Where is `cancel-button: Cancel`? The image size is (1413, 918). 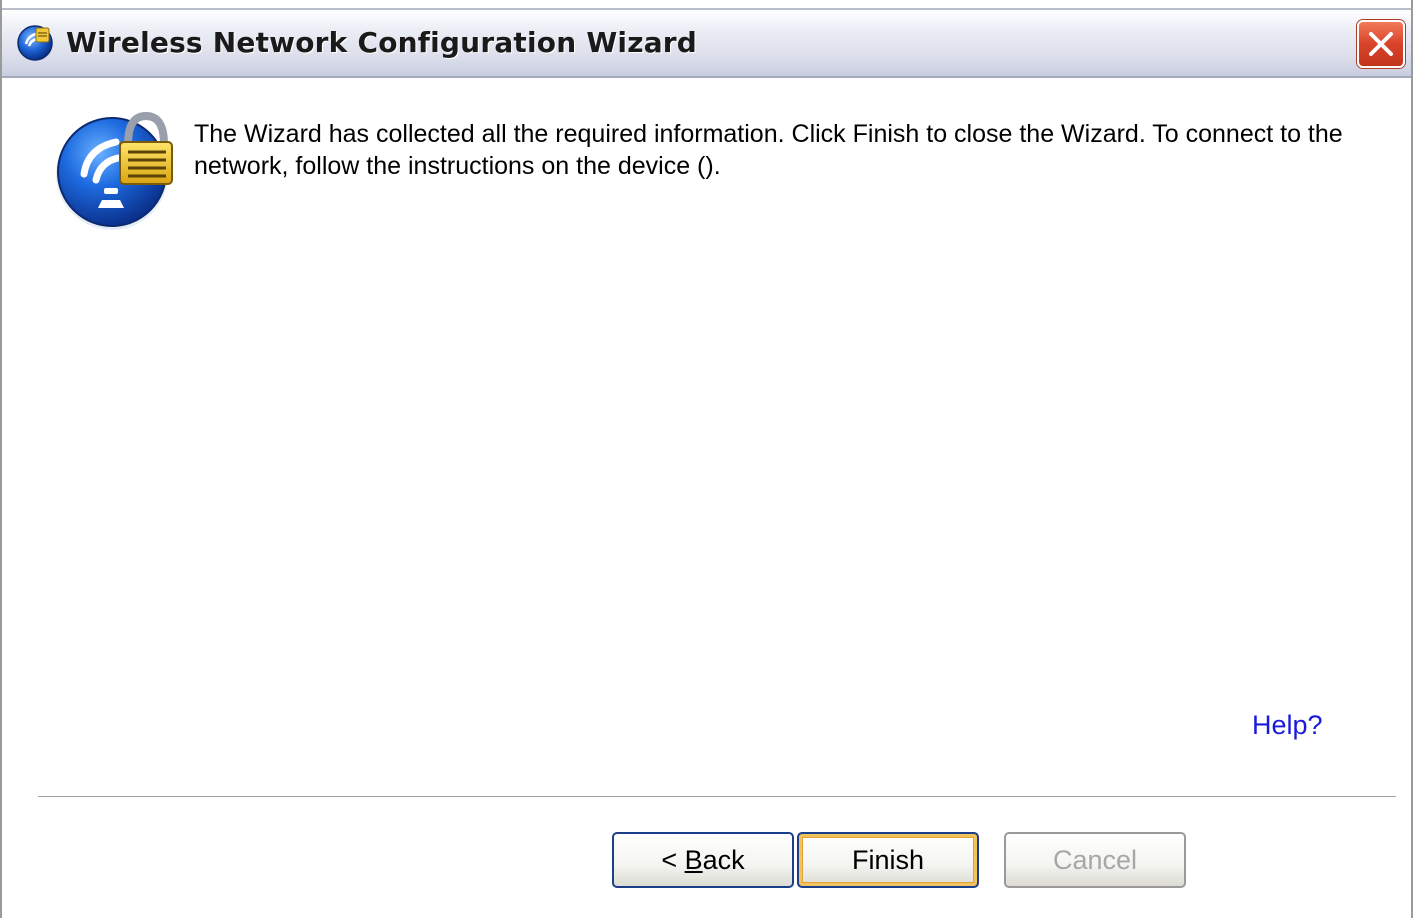 cancel-button: Cancel is located at coordinates (1095, 860).